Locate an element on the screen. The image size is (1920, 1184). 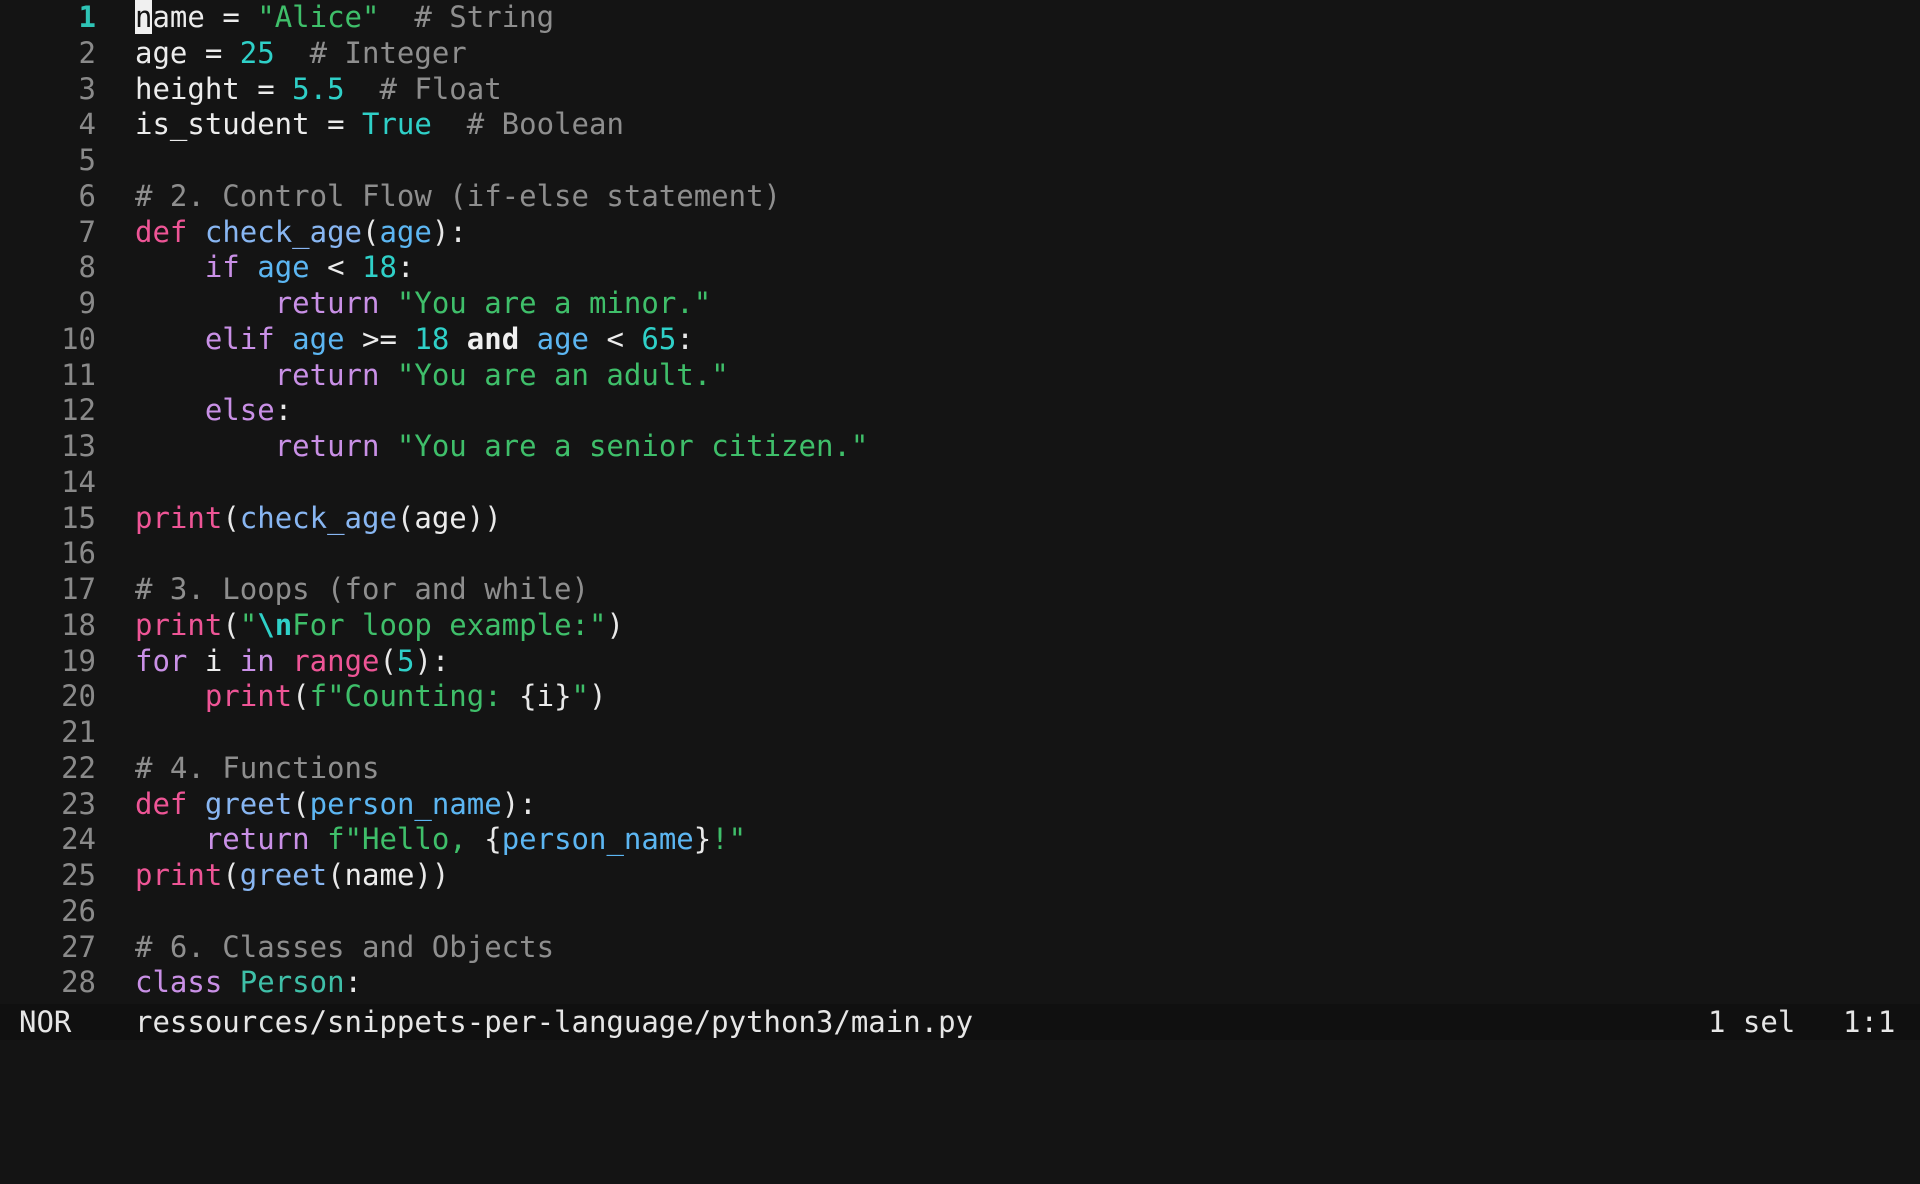
code-text: print("\nFor loop example:") is located at coordinates (379, 626).